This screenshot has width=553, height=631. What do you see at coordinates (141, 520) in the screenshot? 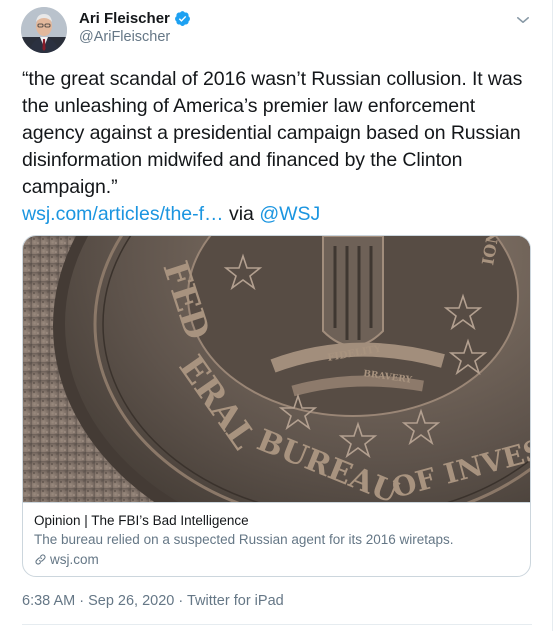
I see `card-title: Opinion | The FBI’s Bad Intelligence` at bounding box center [141, 520].